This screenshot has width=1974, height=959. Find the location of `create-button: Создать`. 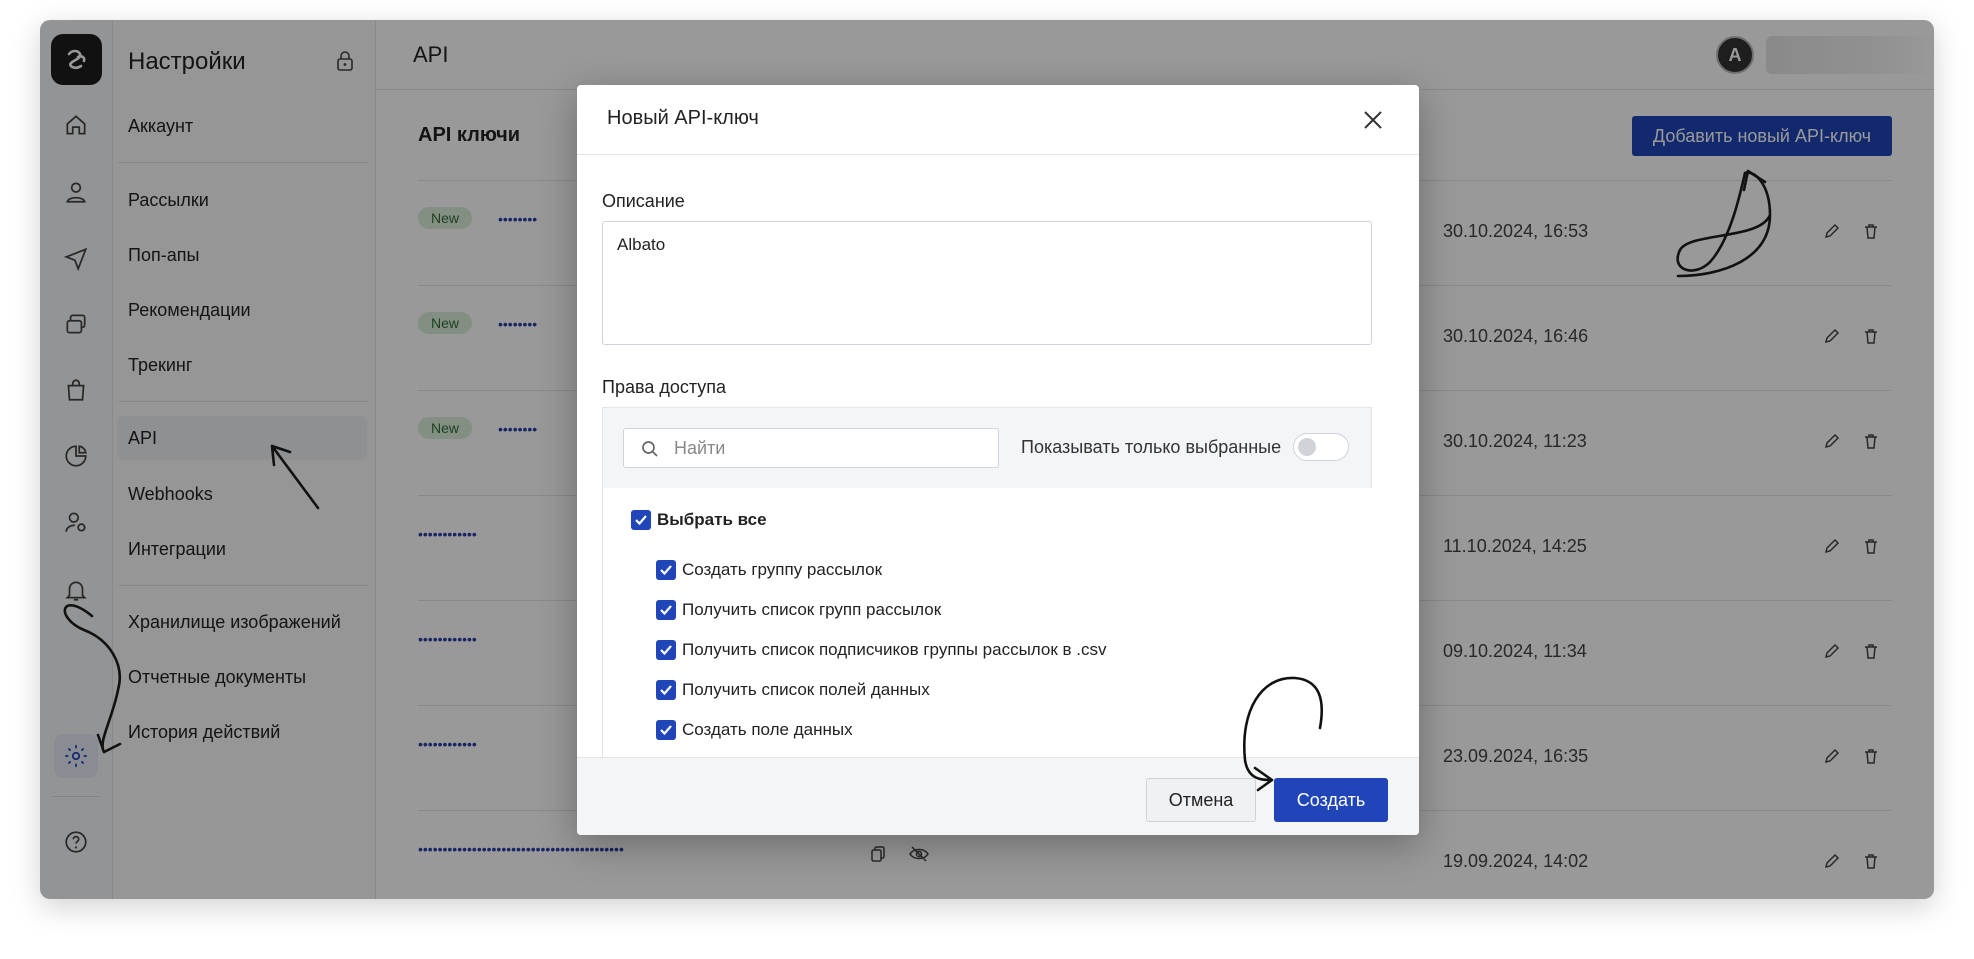

create-button: Создать is located at coordinates (1331, 800).